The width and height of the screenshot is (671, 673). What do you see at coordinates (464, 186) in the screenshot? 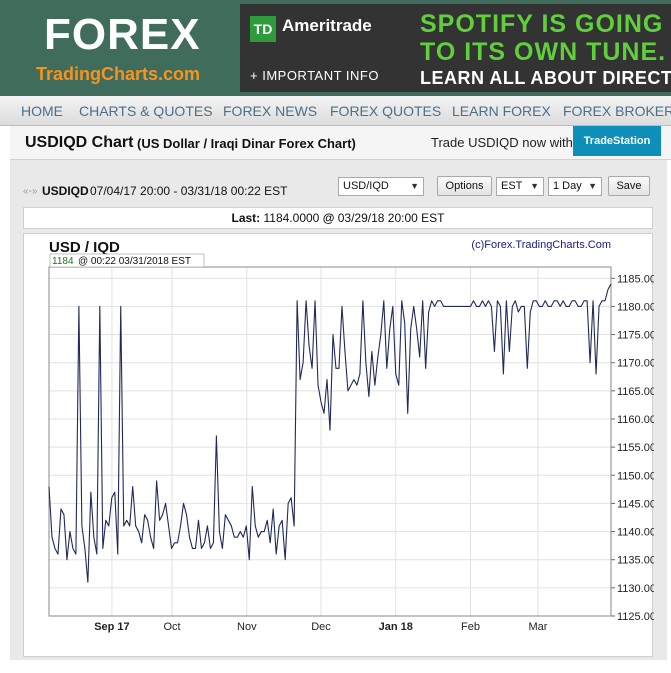
I see `options-button: Options` at bounding box center [464, 186].